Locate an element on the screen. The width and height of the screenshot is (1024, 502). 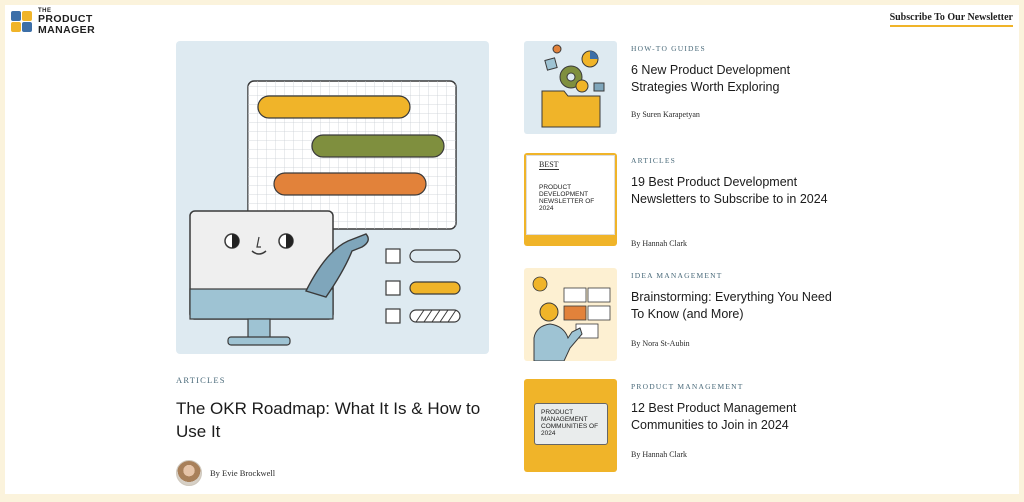
article-category: IDEA MANAGEMENT is located at coordinates (677, 275).